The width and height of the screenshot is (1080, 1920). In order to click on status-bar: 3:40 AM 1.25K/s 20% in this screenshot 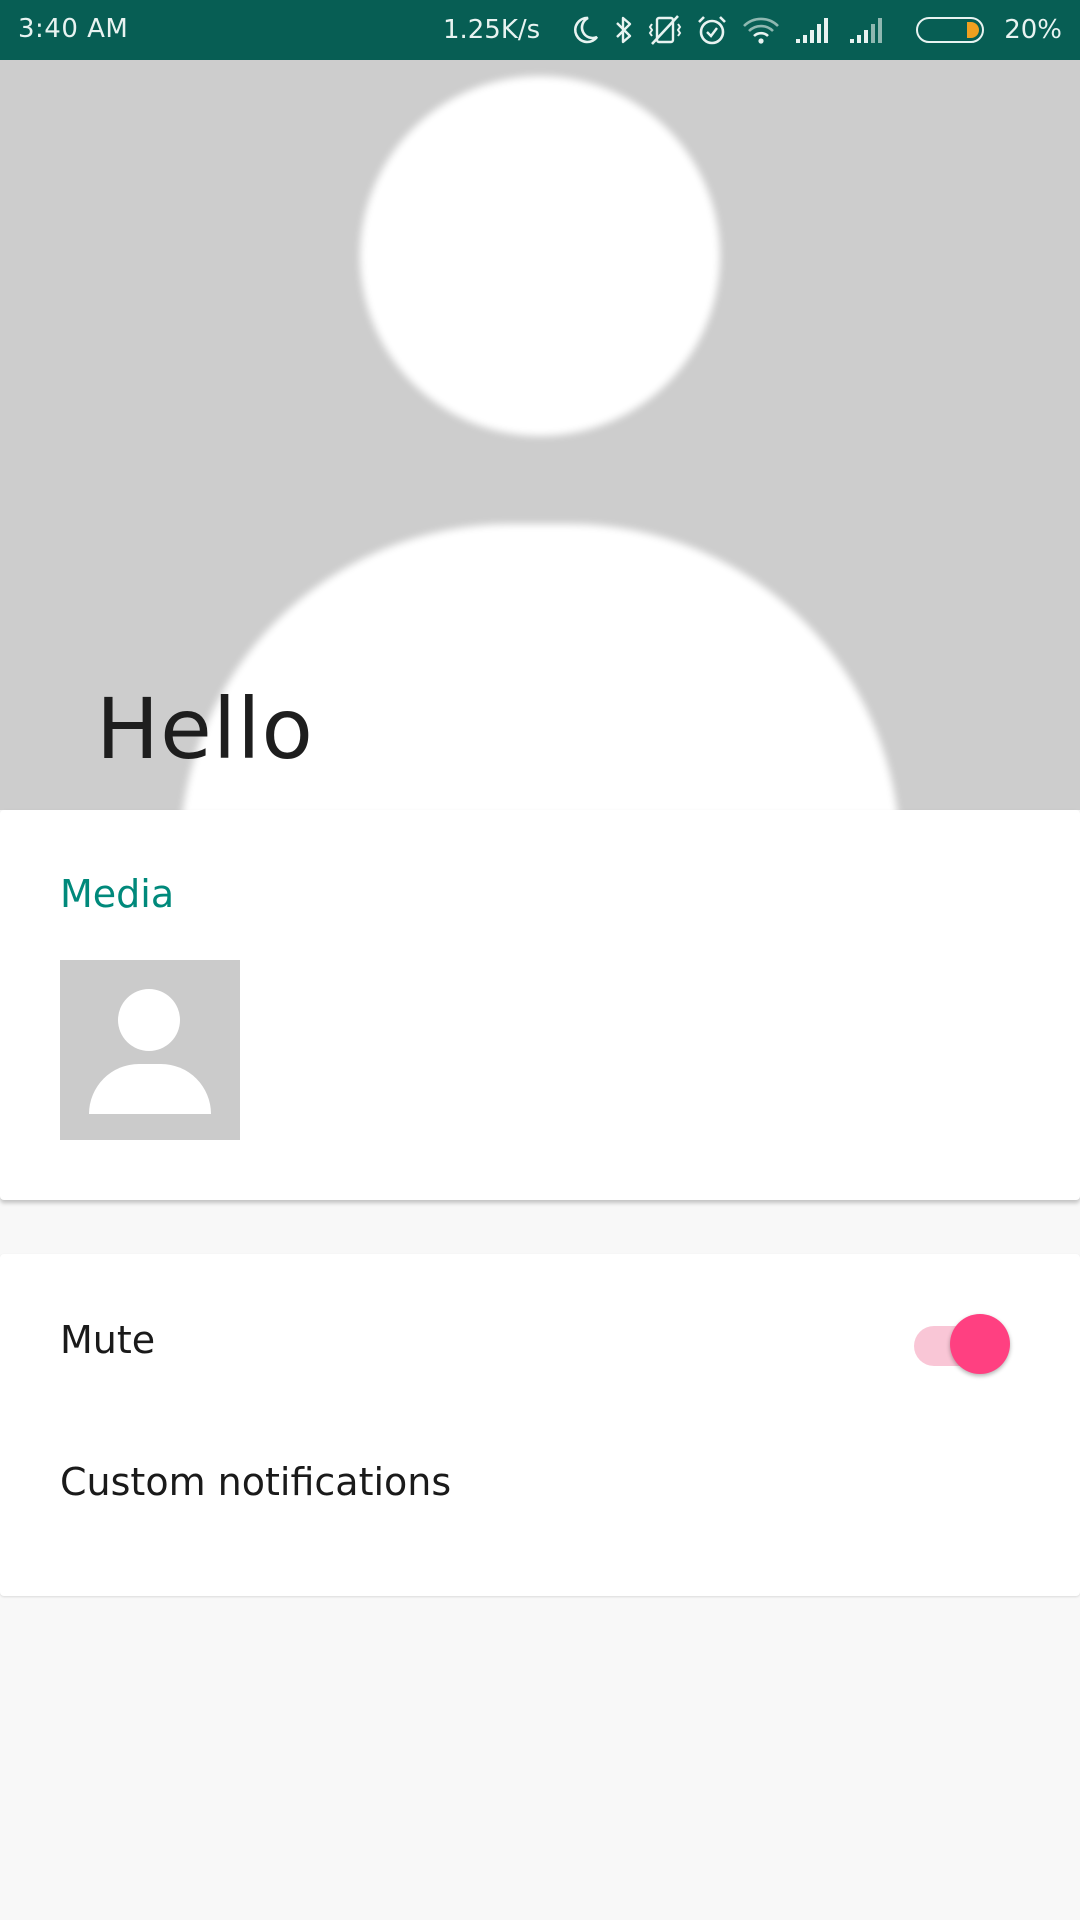, I will do `click(540, 30)`.